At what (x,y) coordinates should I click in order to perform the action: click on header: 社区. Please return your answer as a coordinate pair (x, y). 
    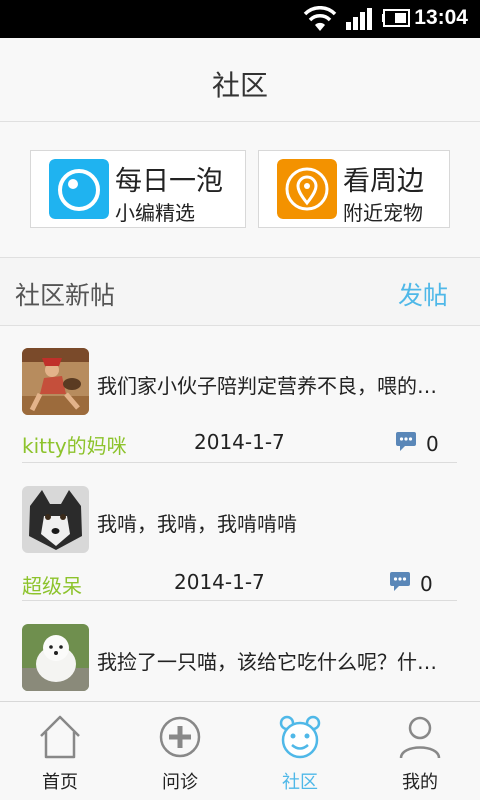
    Looking at the image, I should click on (240, 80).